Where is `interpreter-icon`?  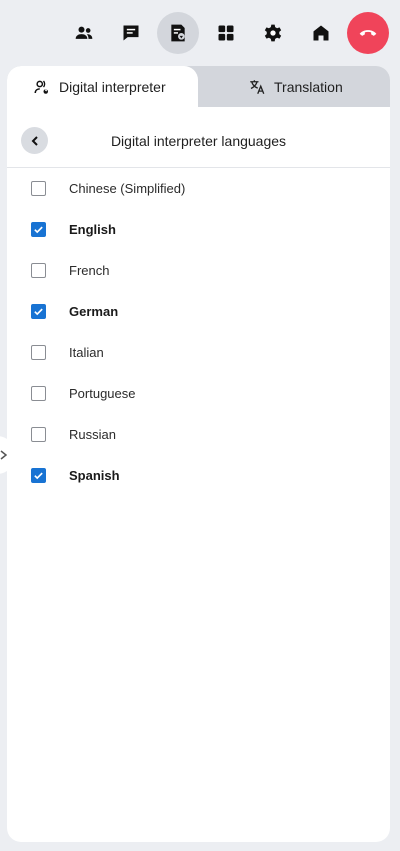
interpreter-icon is located at coordinates (178, 33).